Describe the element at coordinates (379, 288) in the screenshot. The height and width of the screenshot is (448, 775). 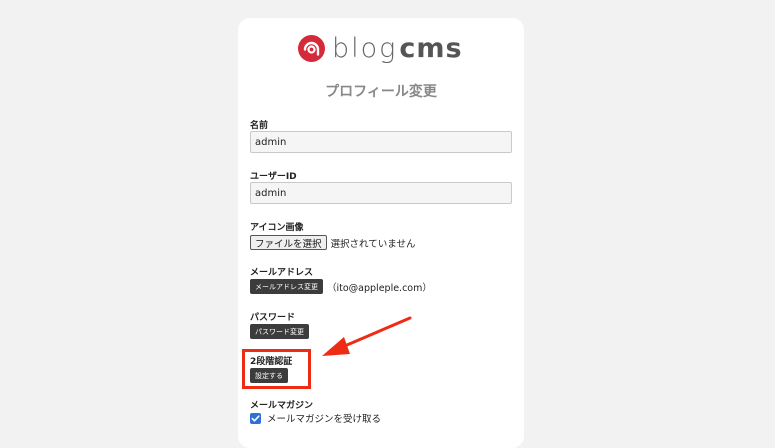
I see `email-value: （ito@appleple.com）` at that location.